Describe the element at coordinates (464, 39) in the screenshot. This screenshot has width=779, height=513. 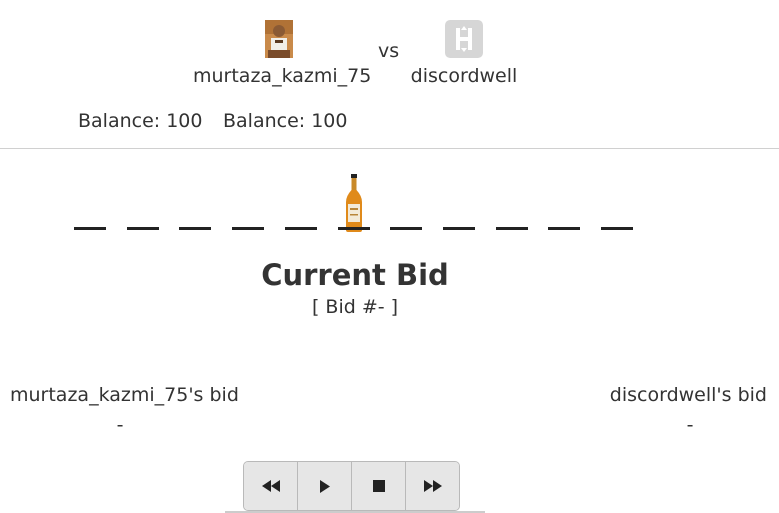
I see `player-2-avatar` at that location.